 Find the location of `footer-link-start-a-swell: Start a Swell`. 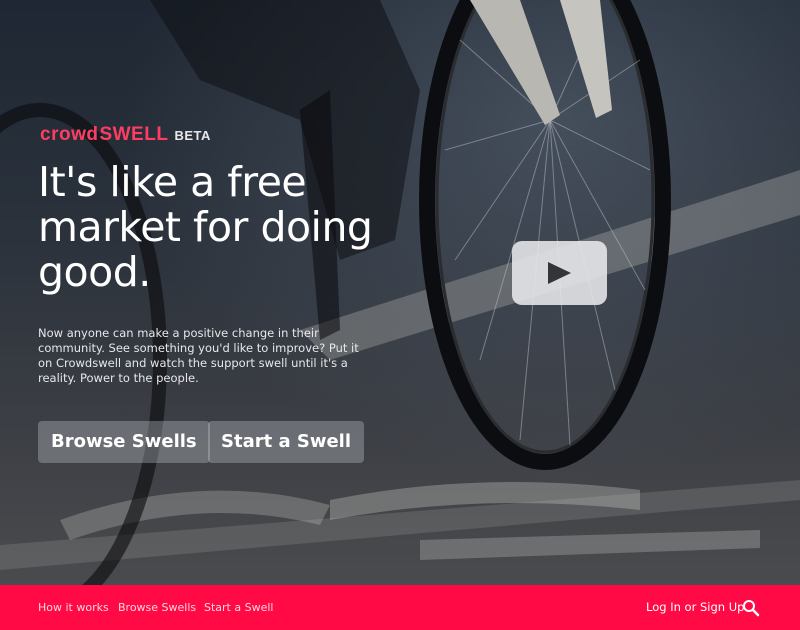

footer-link-start-a-swell: Start a Swell is located at coordinates (238, 607).